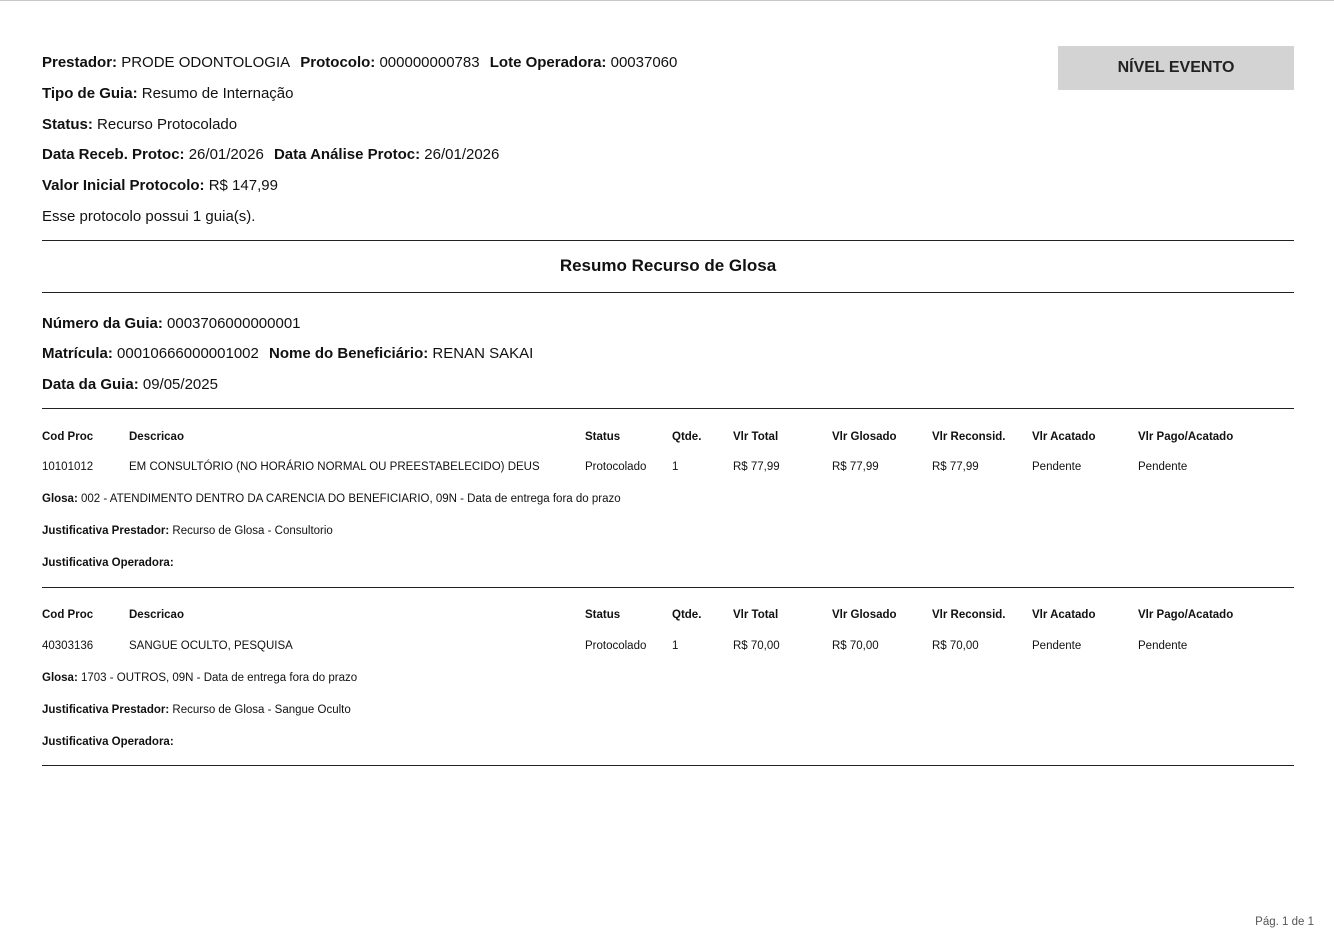 This screenshot has width=1334, height=947. What do you see at coordinates (90, 384) in the screenshot?
I see `data-guia-label: Data da Guia:` at bounding box center [90, 384].